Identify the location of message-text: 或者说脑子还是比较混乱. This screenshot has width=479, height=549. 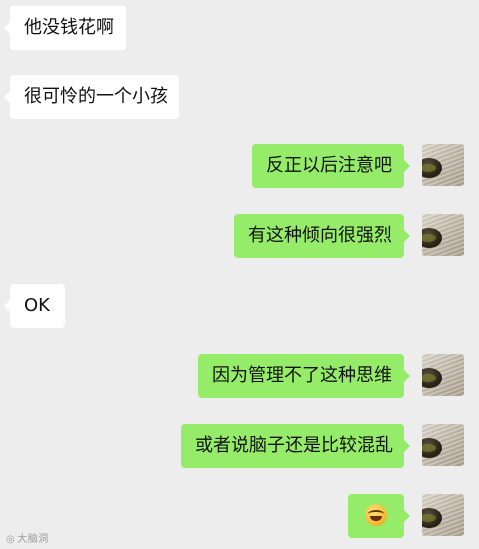
(294, 445).